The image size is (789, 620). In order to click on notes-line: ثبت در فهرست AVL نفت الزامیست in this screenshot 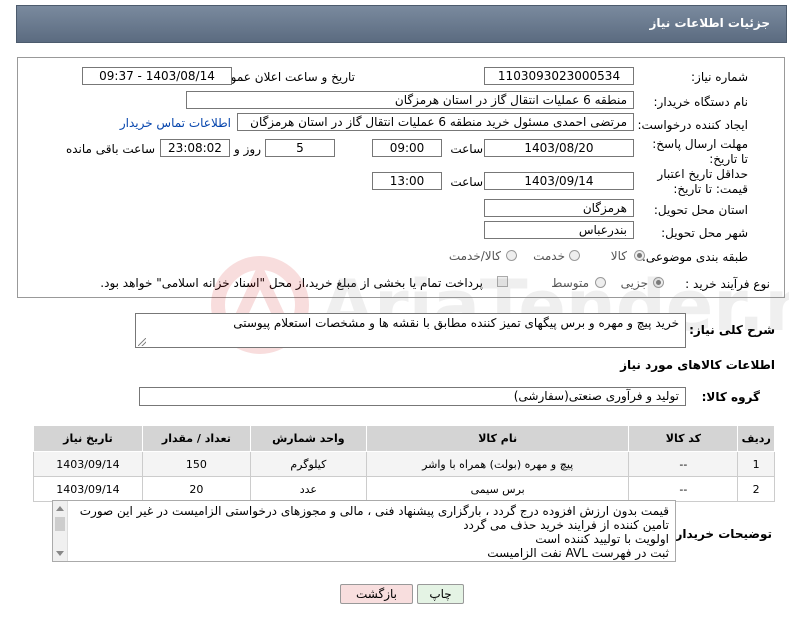, I will do `click(578, 553)`.